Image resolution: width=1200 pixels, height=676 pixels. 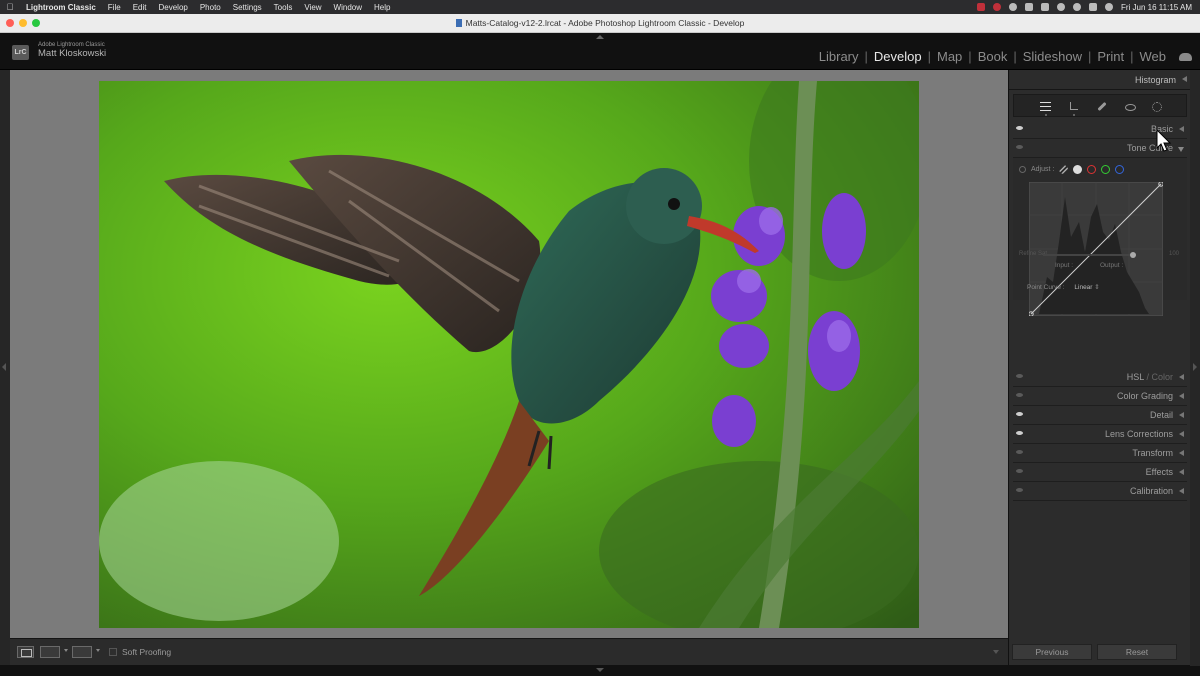 What do you see at coordinates (1181, 129) in the screenshot?
I see `basic-collapse-icon` at bounding box center [1181, 129].